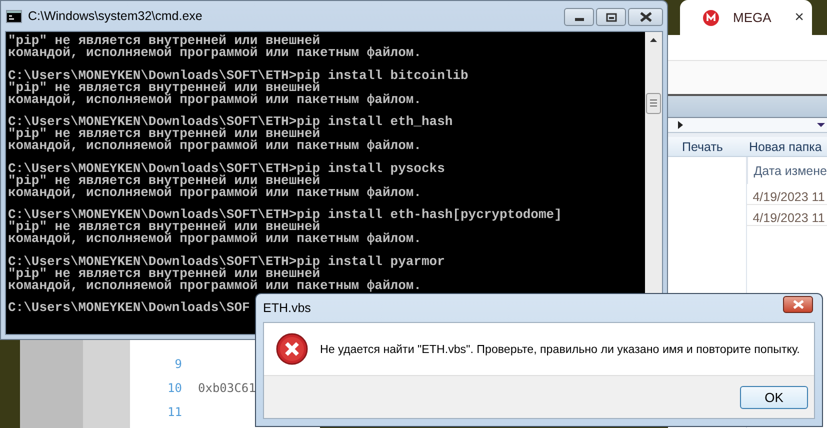  What do you see at coordinates (287, 308) in the screenshot?
I see `dialog-title: ETH.vbs` at bounding box center [287, 308].